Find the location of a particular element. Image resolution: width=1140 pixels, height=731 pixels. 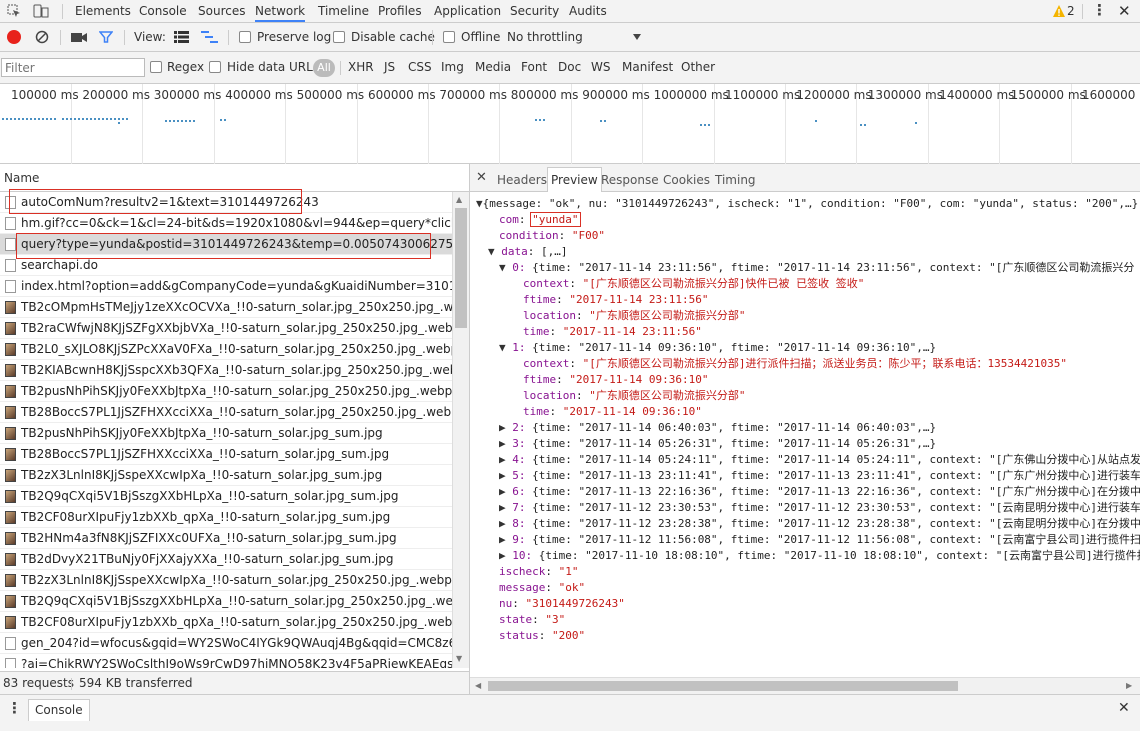

overview-waterfall-icon is located at coordinates (209, 37).